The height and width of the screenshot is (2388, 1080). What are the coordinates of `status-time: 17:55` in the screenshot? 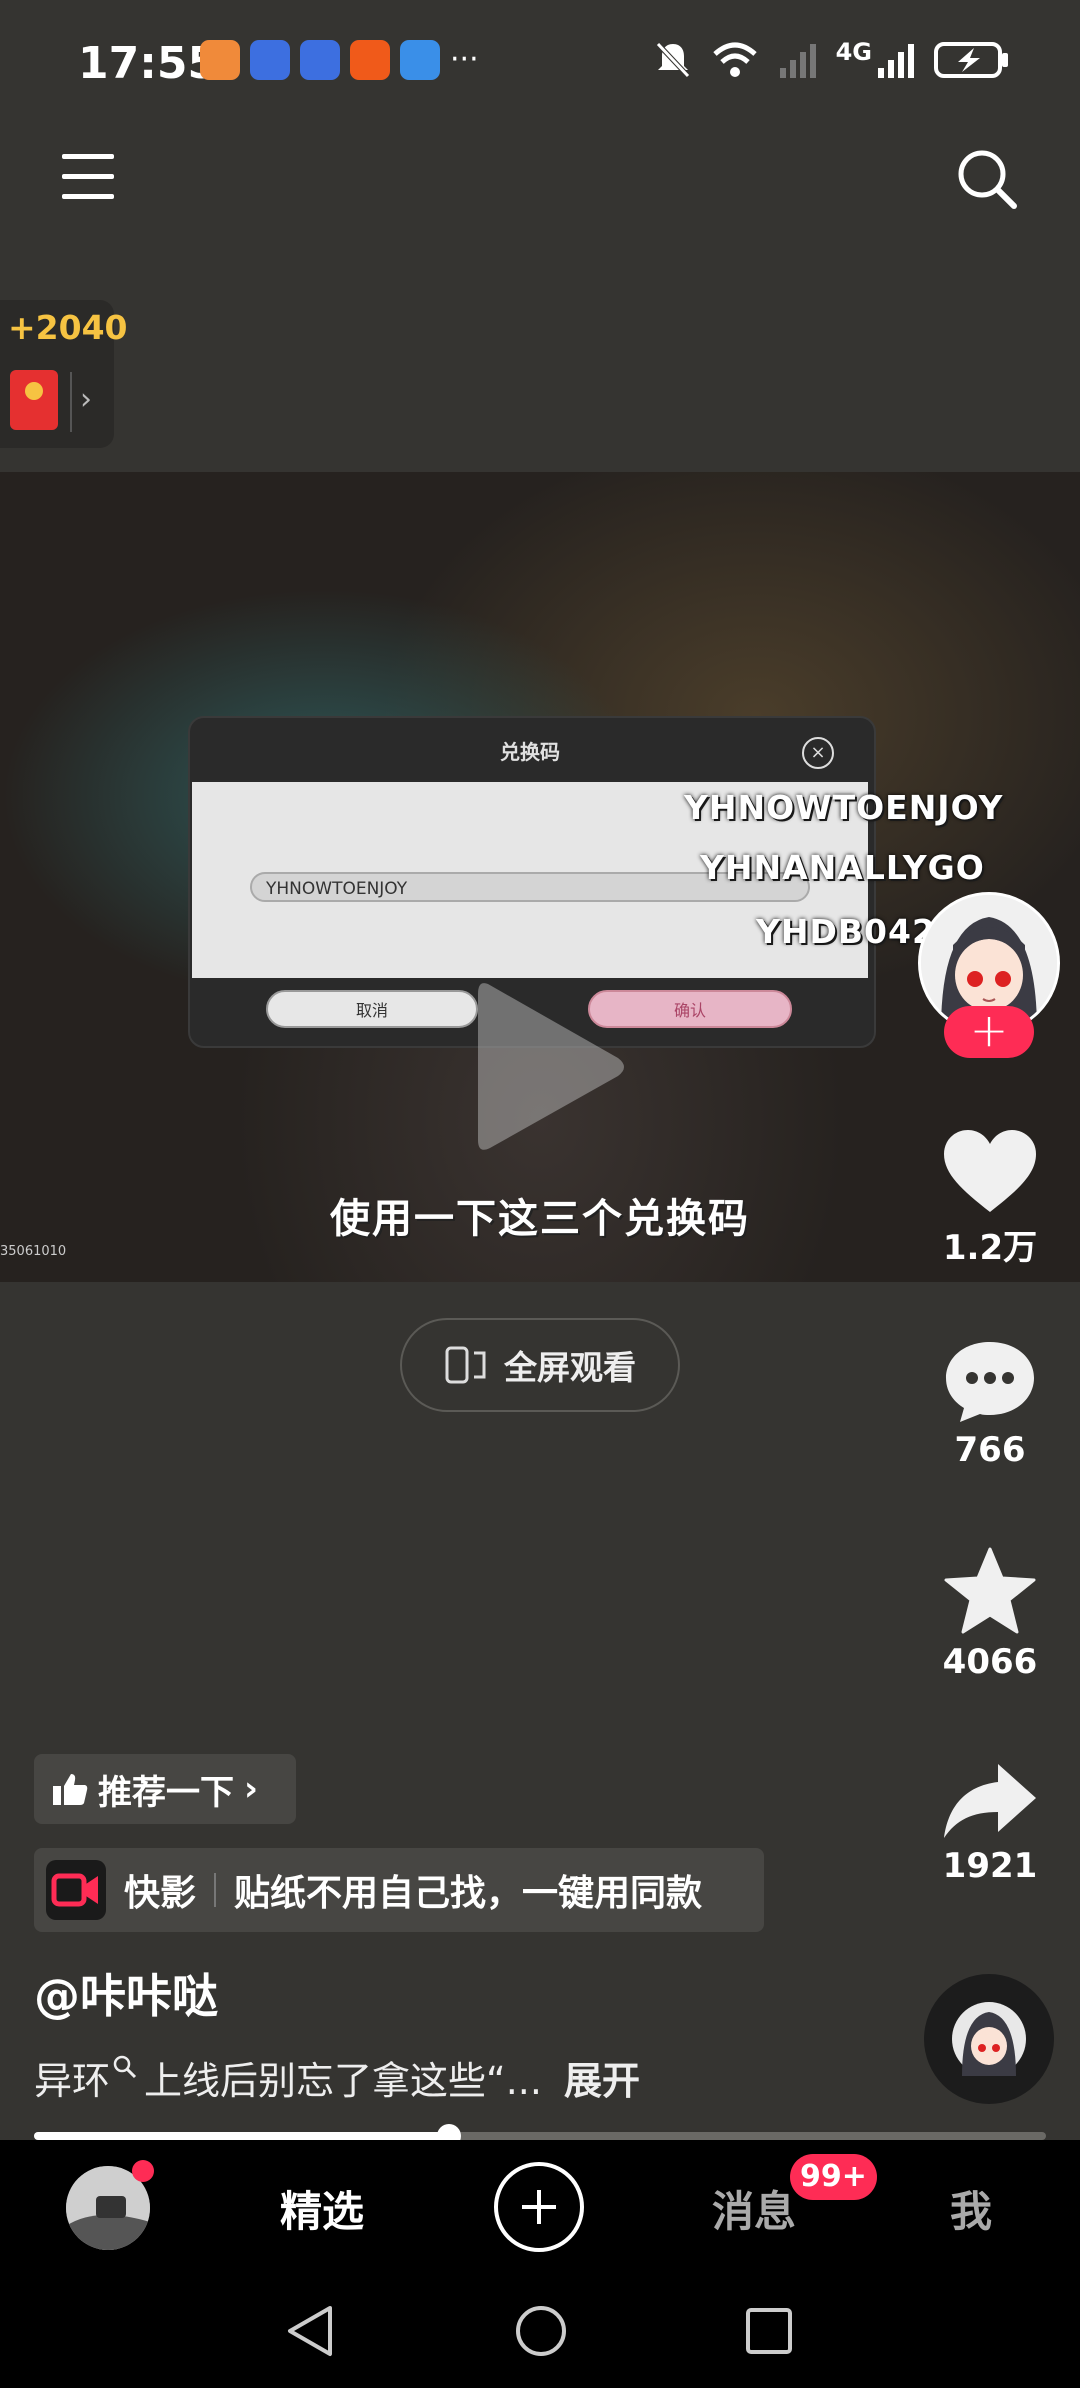 It's located at (148, 63).